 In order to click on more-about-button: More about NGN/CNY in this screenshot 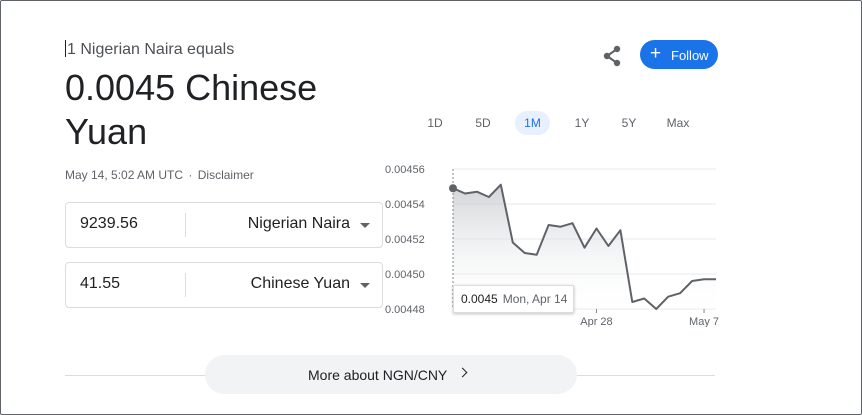, I will do `click(391, 374)`.